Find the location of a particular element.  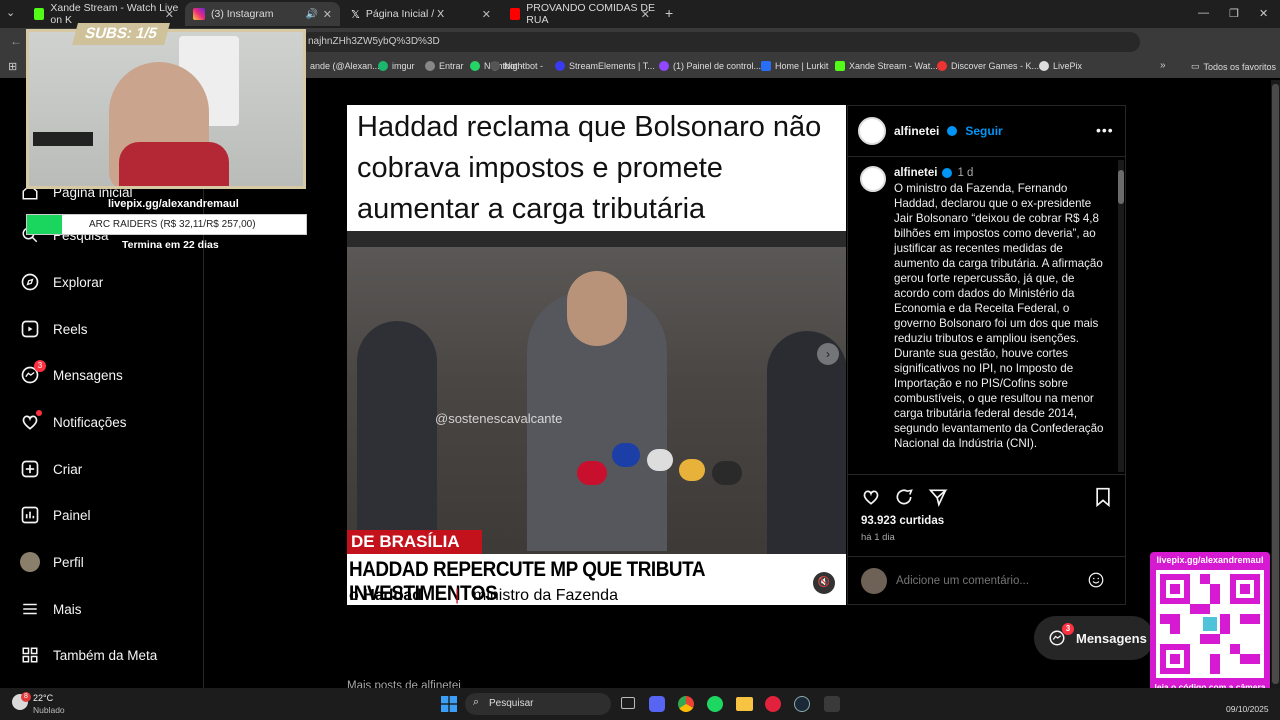

plus-square-icon is located at coordinates (30, 469).